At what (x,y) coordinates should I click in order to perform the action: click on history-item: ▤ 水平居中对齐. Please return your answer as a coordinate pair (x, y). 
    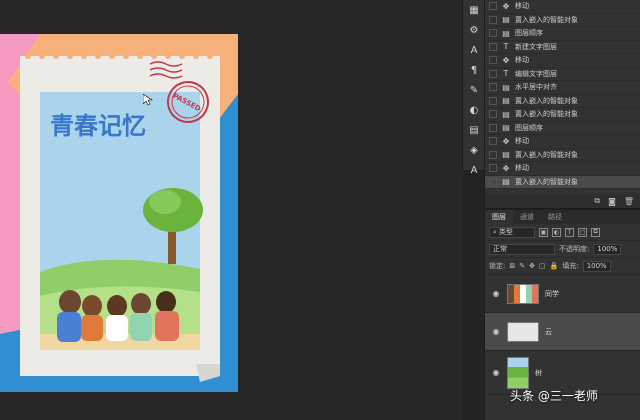
    Looking at the image, I should click on (562, 88).